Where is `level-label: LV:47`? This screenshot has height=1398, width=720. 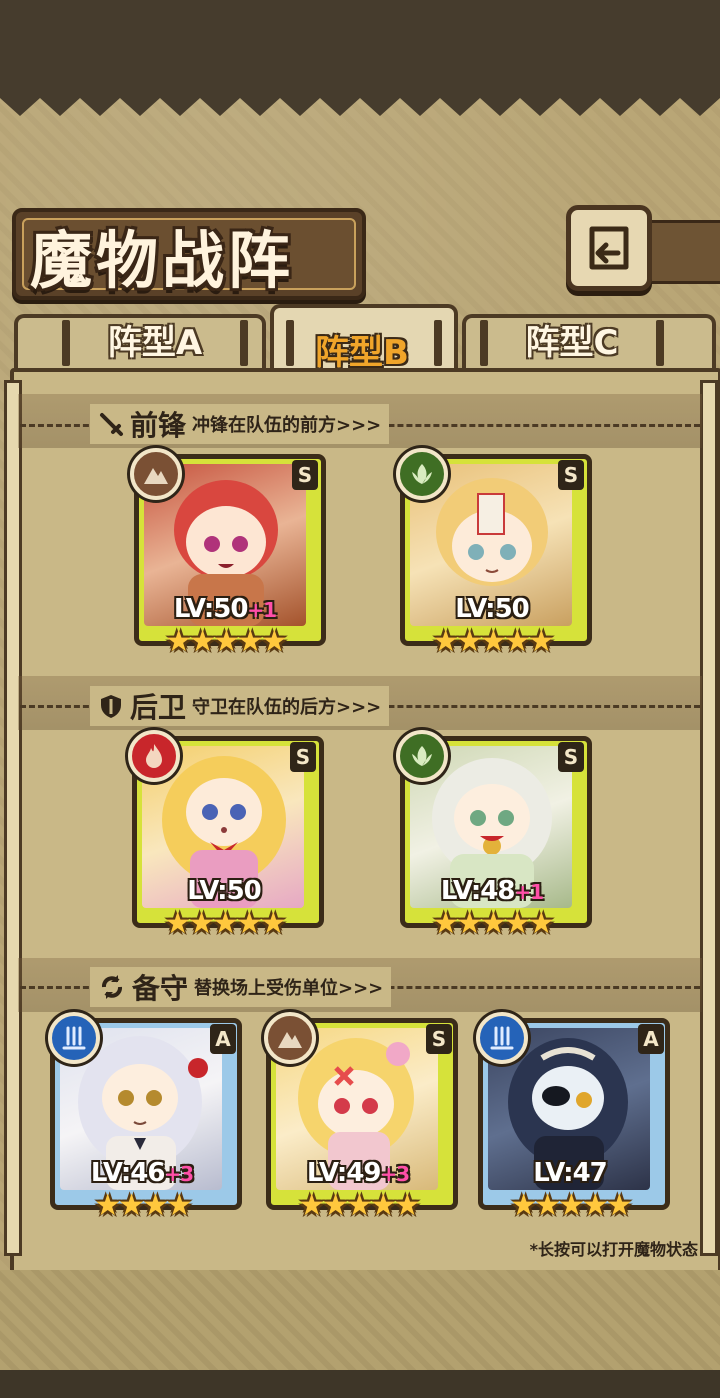
level-label: LV:47 is located at coordinates (570, 1173).